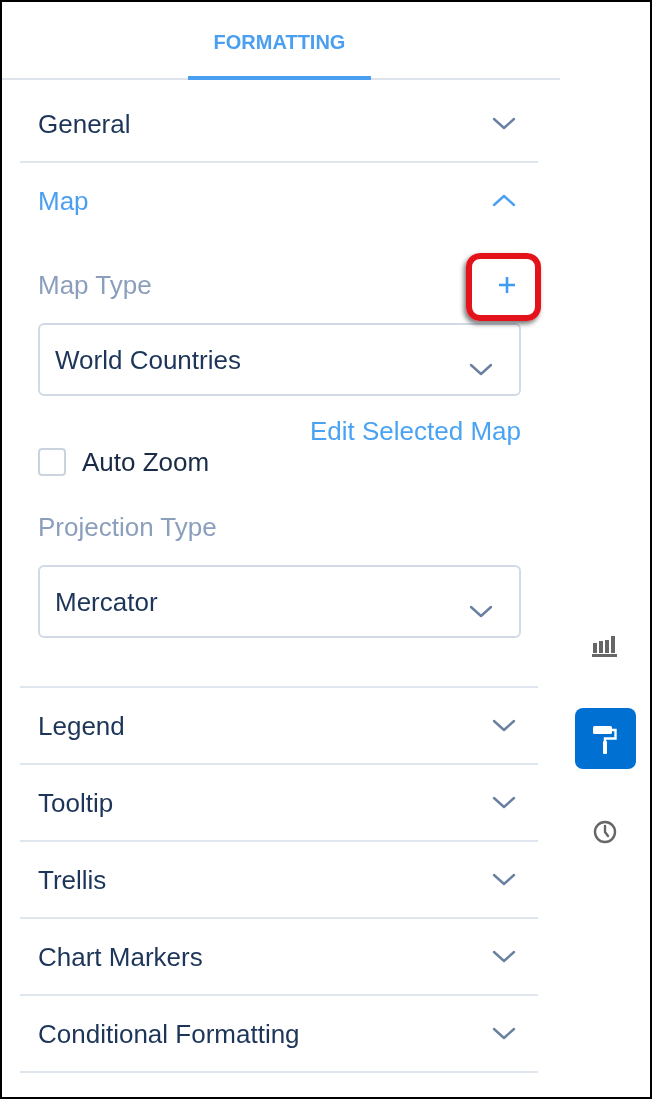  Describe the element at coordinates (279, 359) in the screenshot. I see `dropdown: World Countries` at that location.